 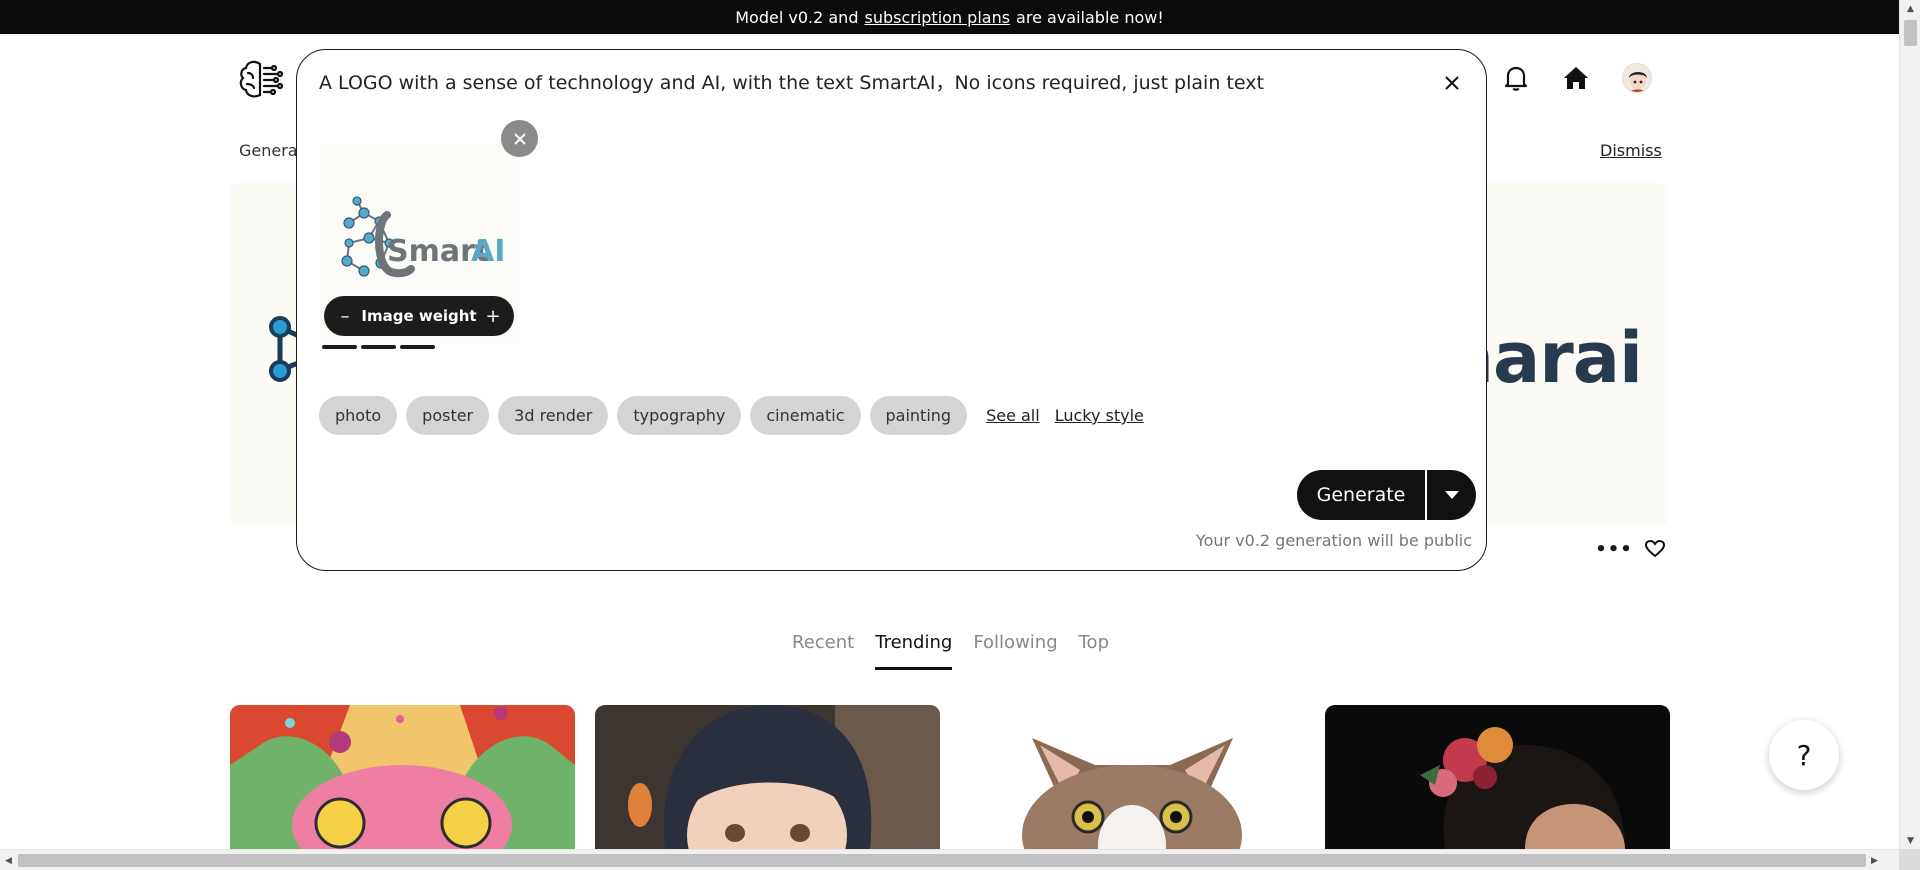 I want to click on heart-icon, so click(x=1655, y=549).